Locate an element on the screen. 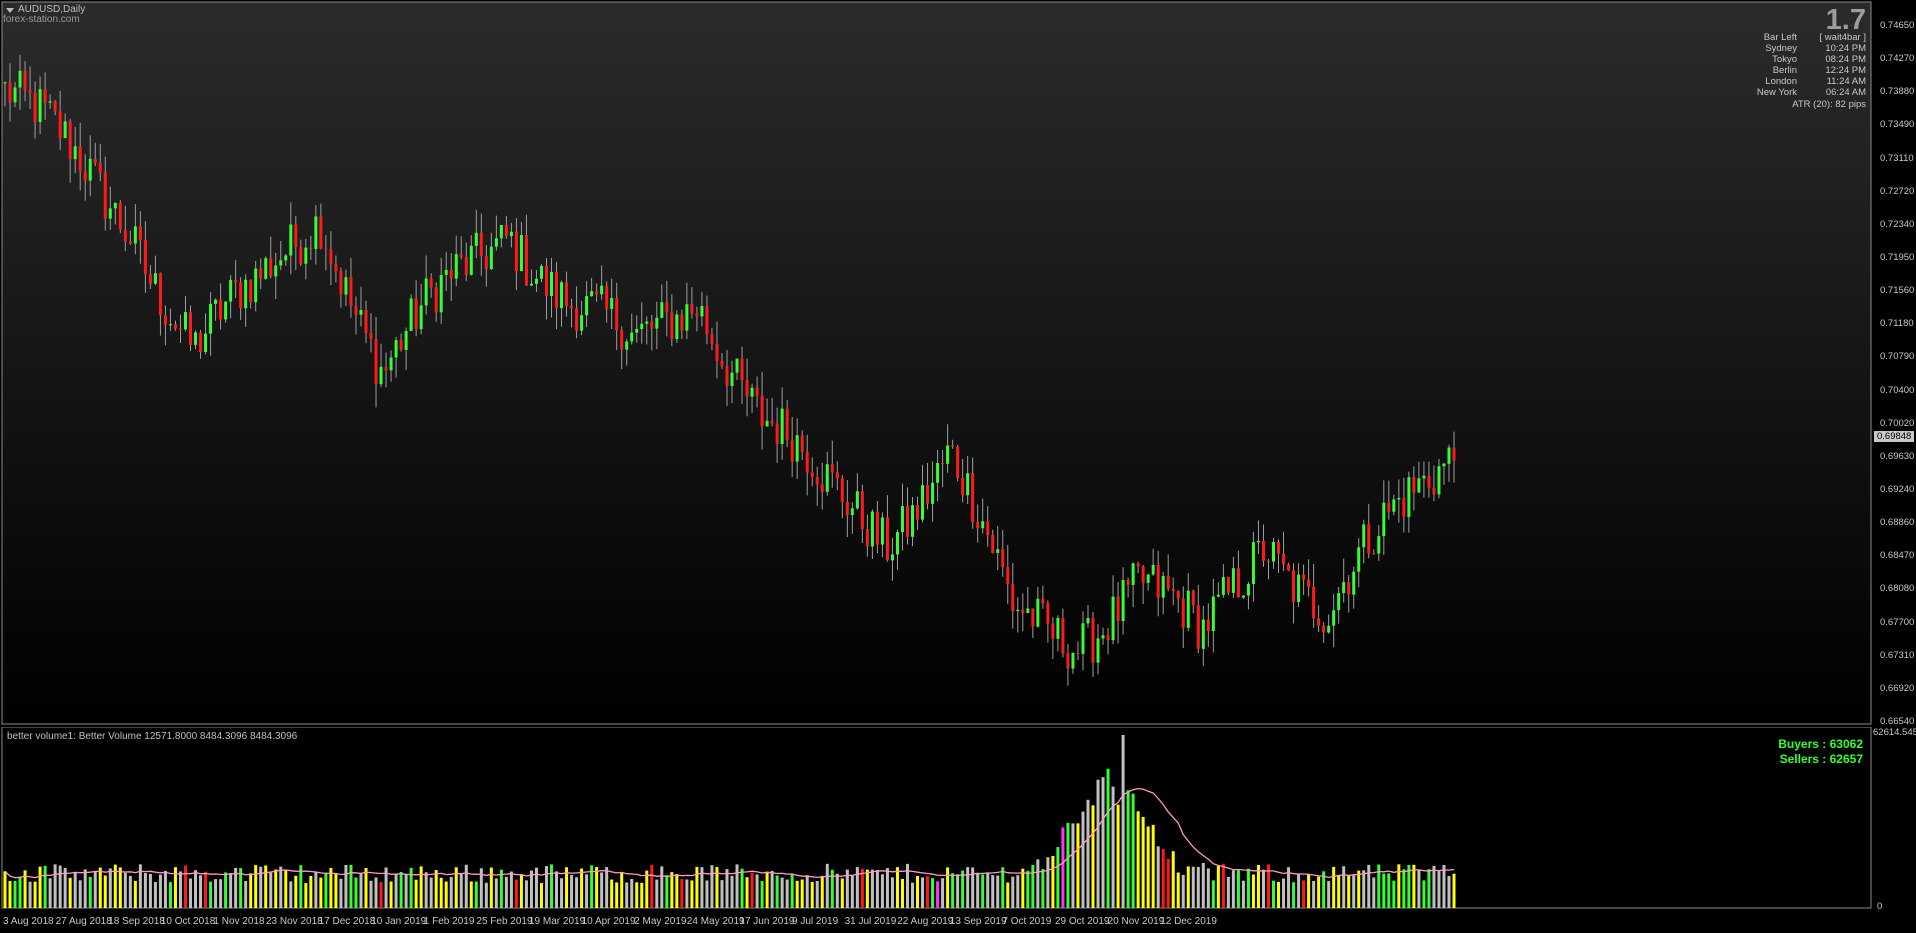 The width and height of the screenshot is (1916, 933). session-value: 08:24 PM is located at coordinates (1845, 59).